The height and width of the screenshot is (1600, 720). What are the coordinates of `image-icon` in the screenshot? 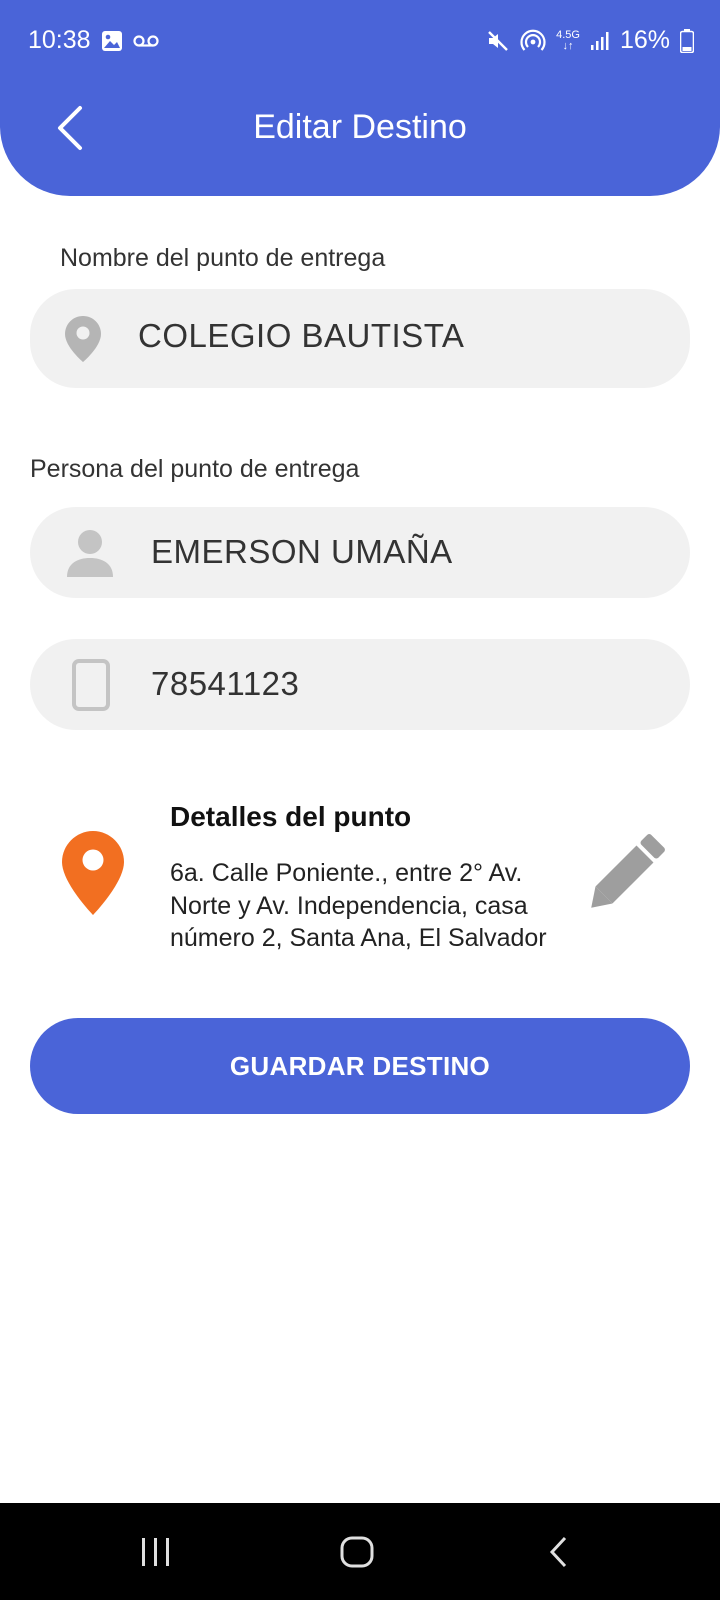 It's located at (111, 40).